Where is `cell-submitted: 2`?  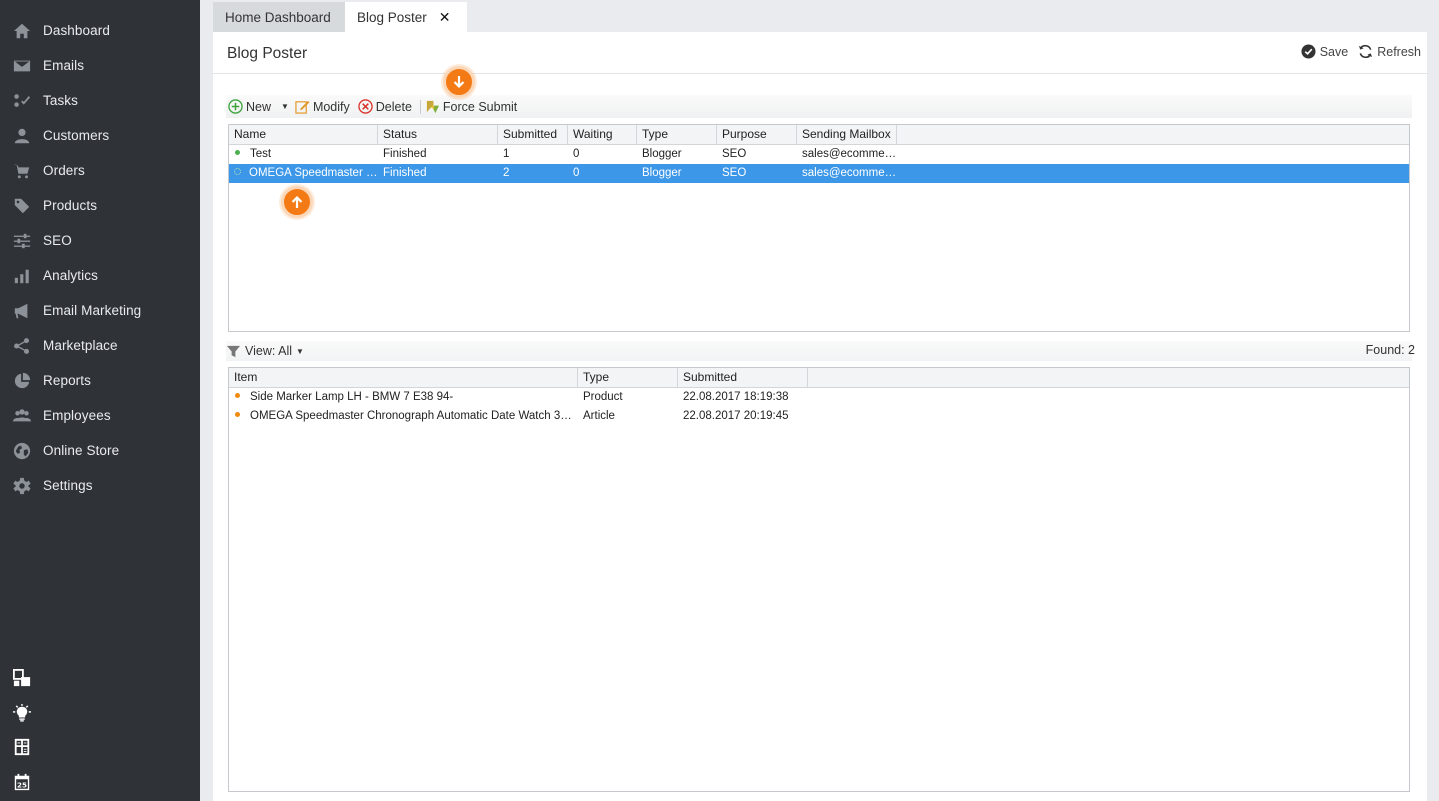
cell-submitted: 2 is located at coordinates (506, 173).